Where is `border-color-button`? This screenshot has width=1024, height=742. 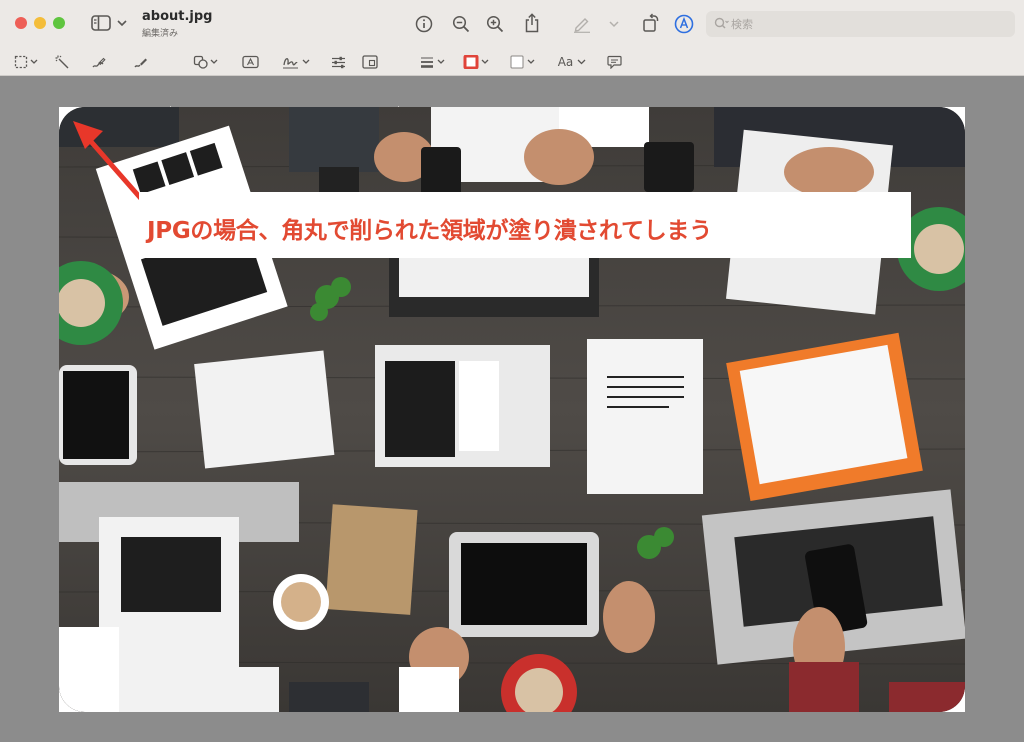
border-color-button is located at coordinates (478, 62).